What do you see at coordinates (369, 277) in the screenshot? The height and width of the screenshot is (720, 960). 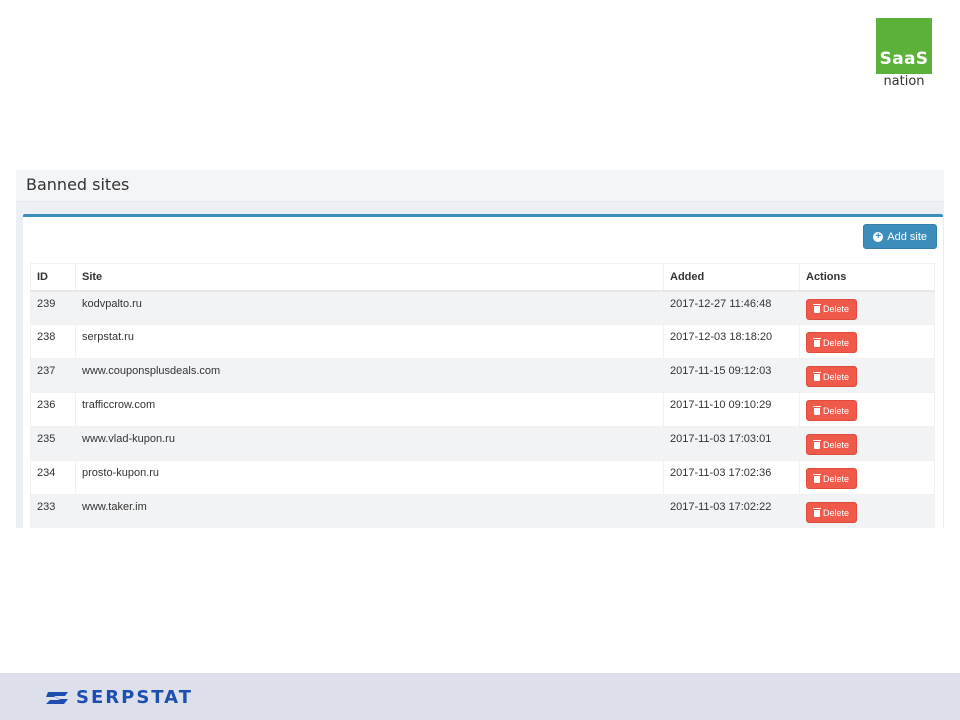 I see `column-header-site: Site` at bounding box center [369, 277].